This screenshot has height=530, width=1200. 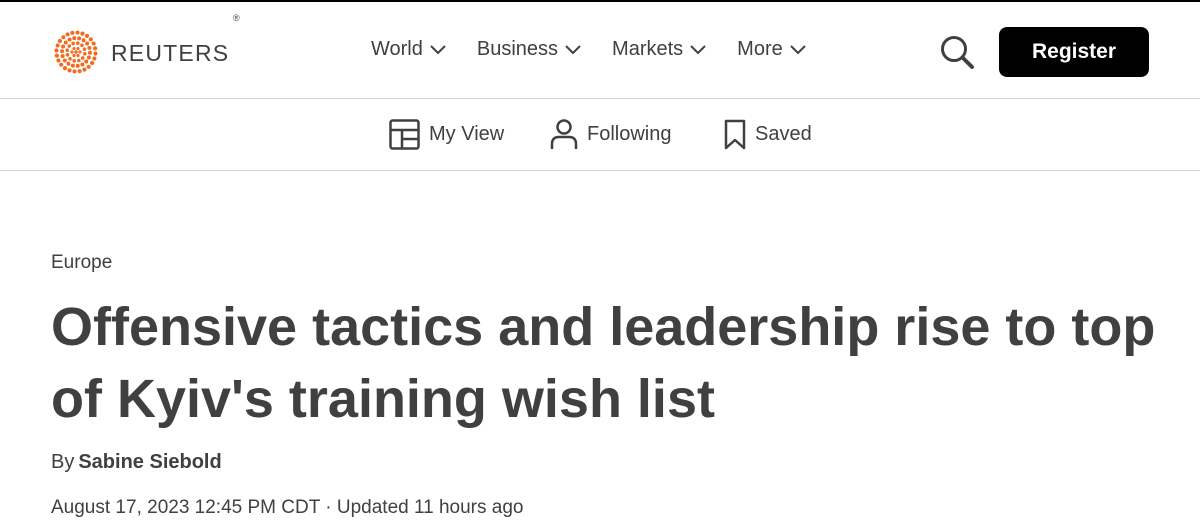 I want to click on nav-item-label: Business, so click(x=517, y=49).